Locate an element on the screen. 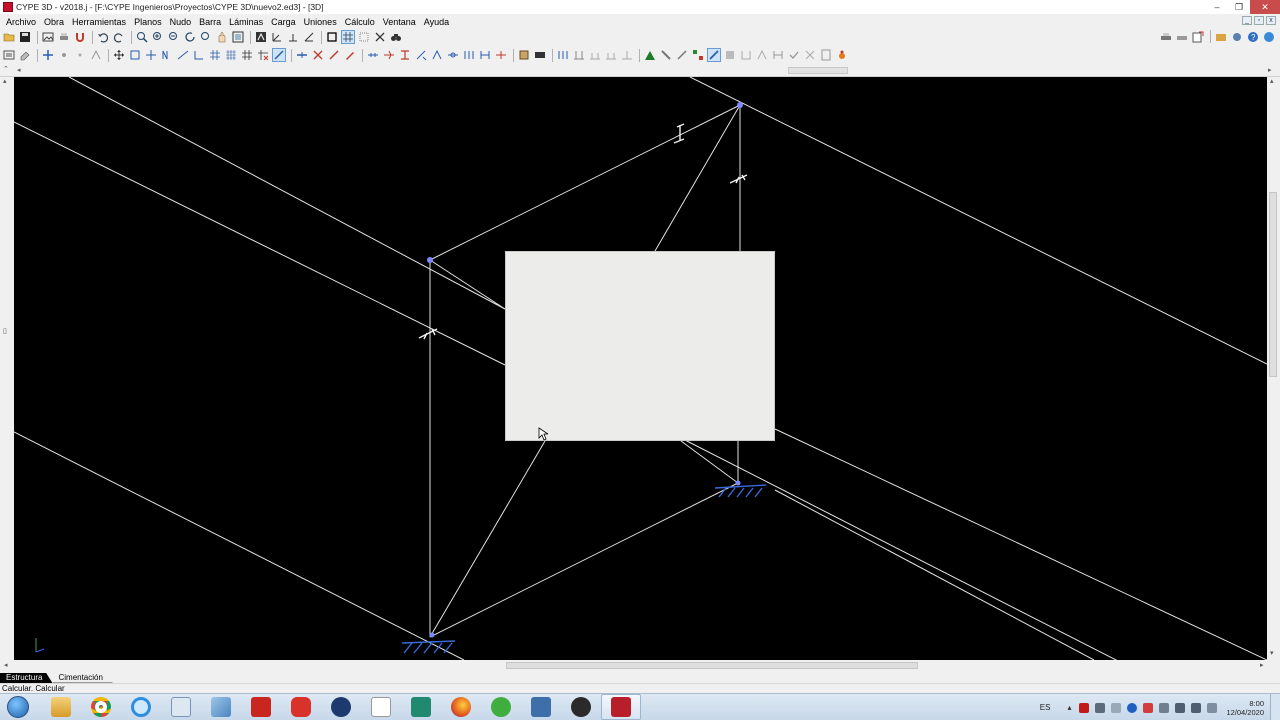  refresh-icon is located at coordinates (190, 37).